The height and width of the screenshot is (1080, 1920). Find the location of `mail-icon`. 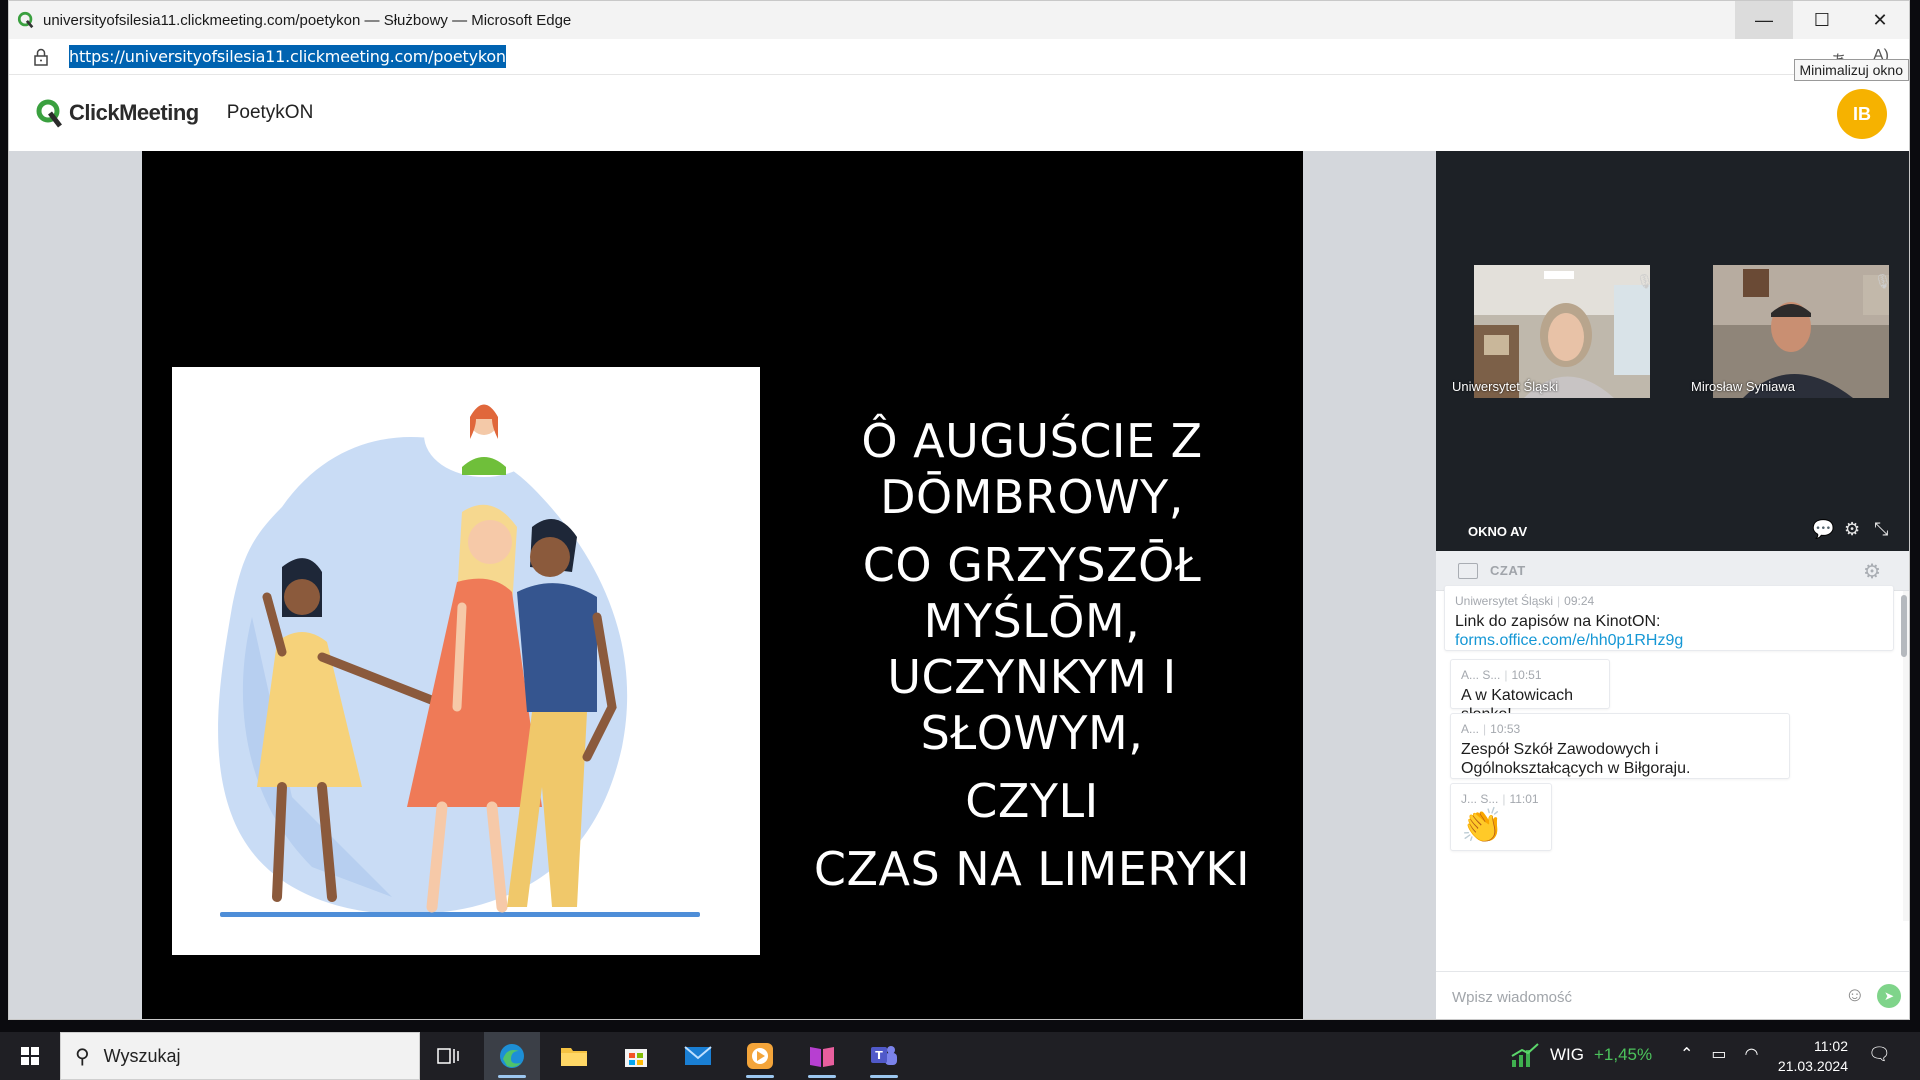

mail-icon is located at coordinates (698, 1056).